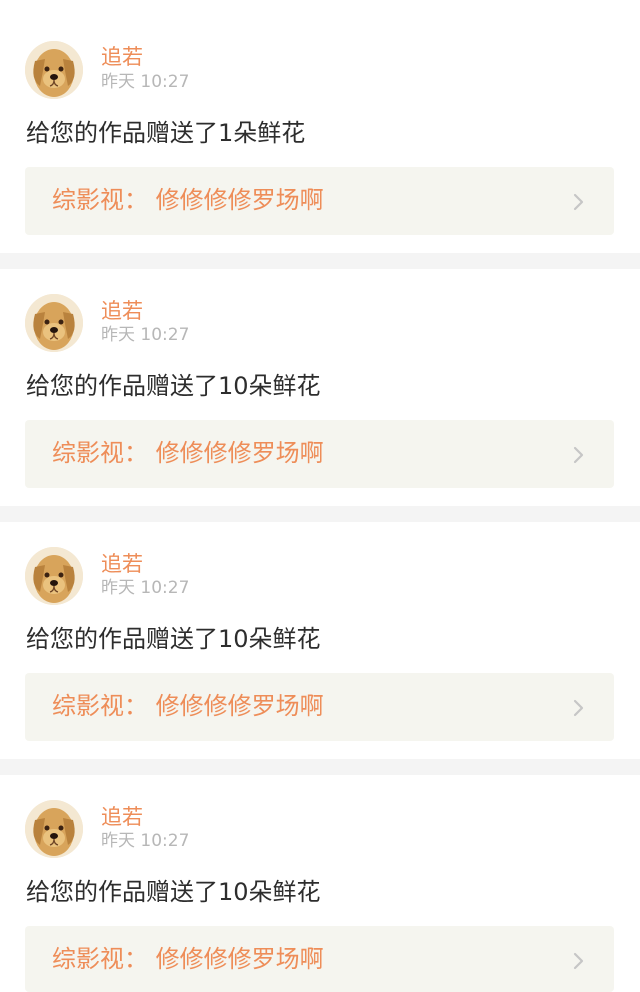  I want to click on notification-message: 给您的作品赠送了1朵鲜花, so click(166, 133).